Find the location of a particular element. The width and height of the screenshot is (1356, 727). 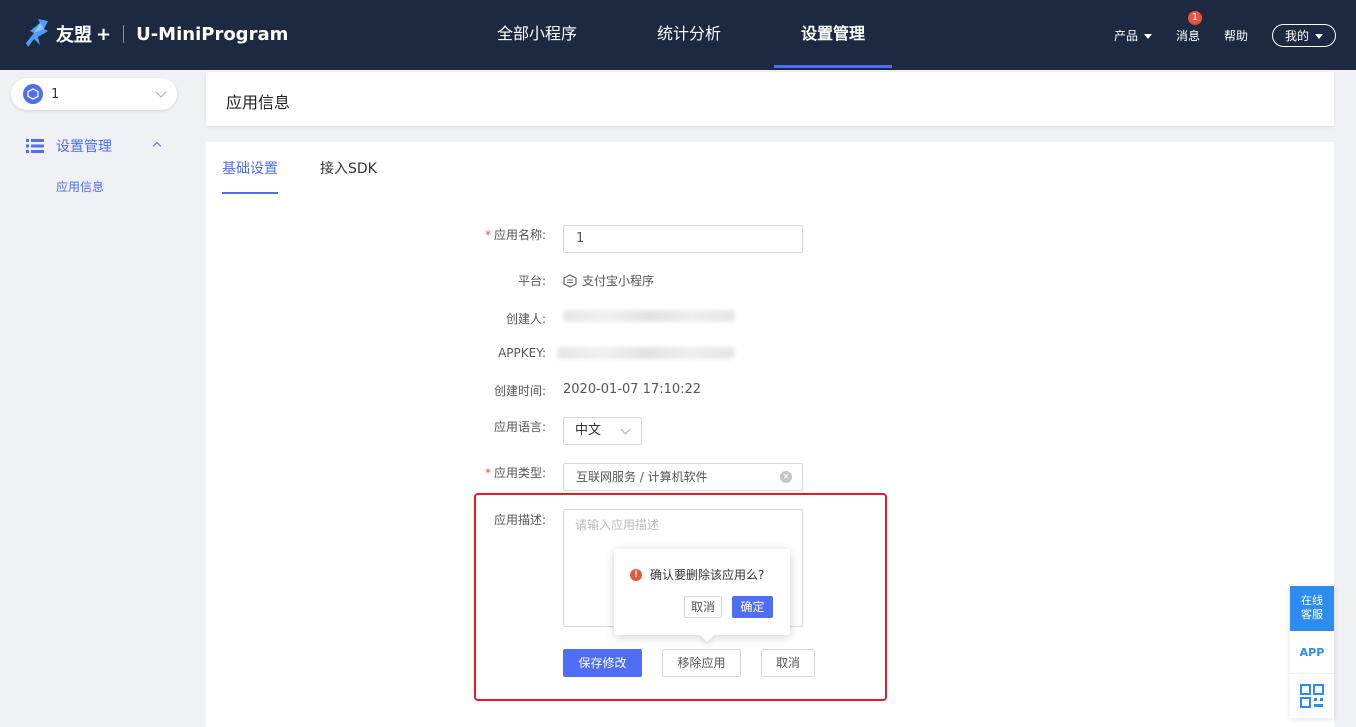

sidebar: 1 设置管理 应用信息 is located at coordinates (97, 398).